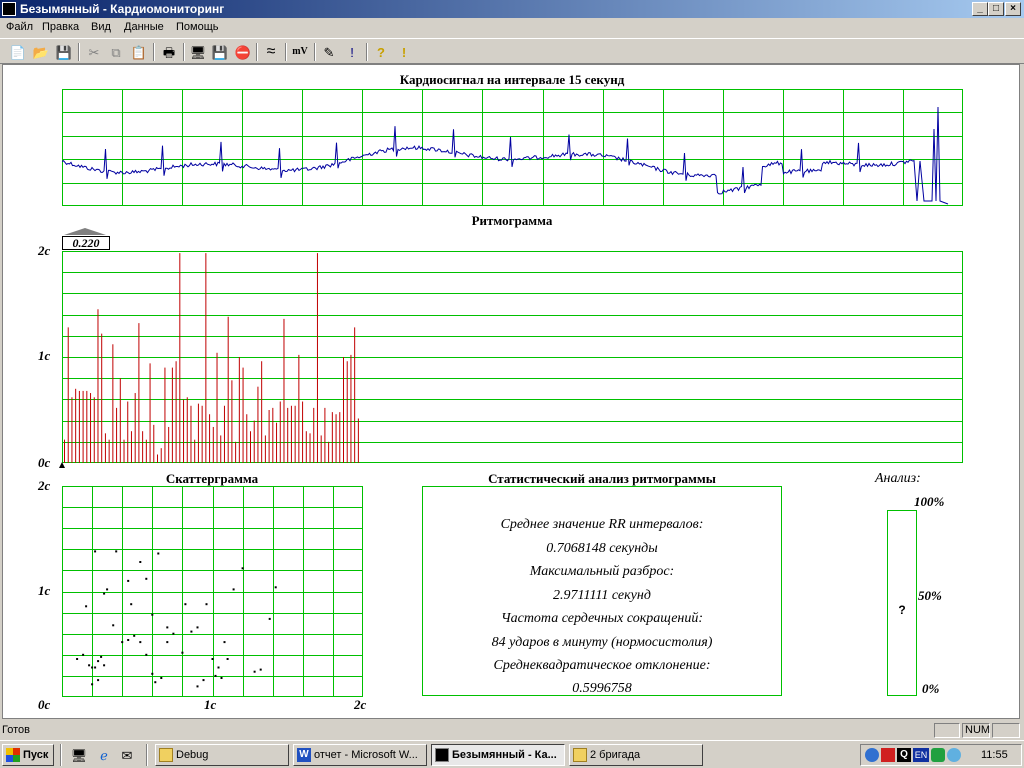 The image size is (1024, 768). What do you see at coordinates (44, 462) in the screenshot?
I see `rhythm-y-0: 0с` at bounding box center [44, 462].